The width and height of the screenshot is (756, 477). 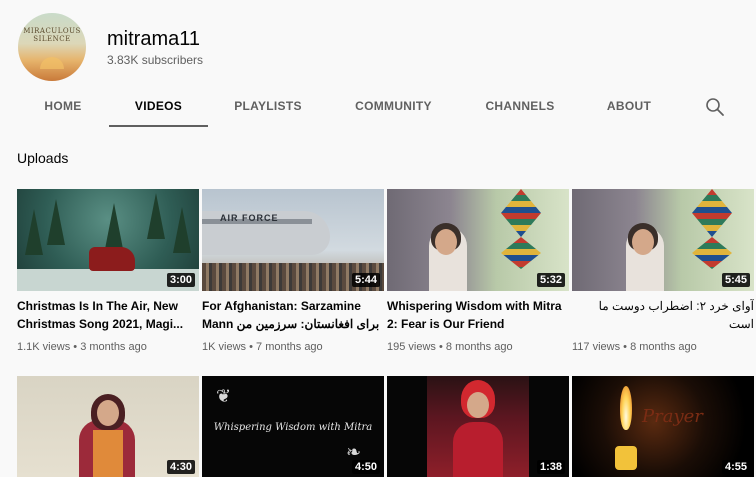 What do you see at coordinates (715, 107) in the screenshot?
I see `search-icon` at bounding box center [715, 107].